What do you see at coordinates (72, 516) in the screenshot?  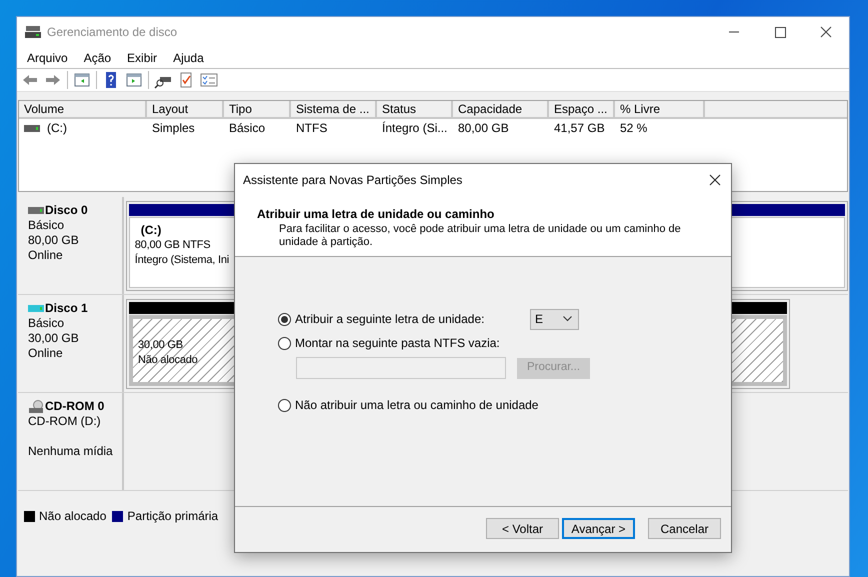 I see `legend-label: Não alocado` at bounding box center [72, 516].